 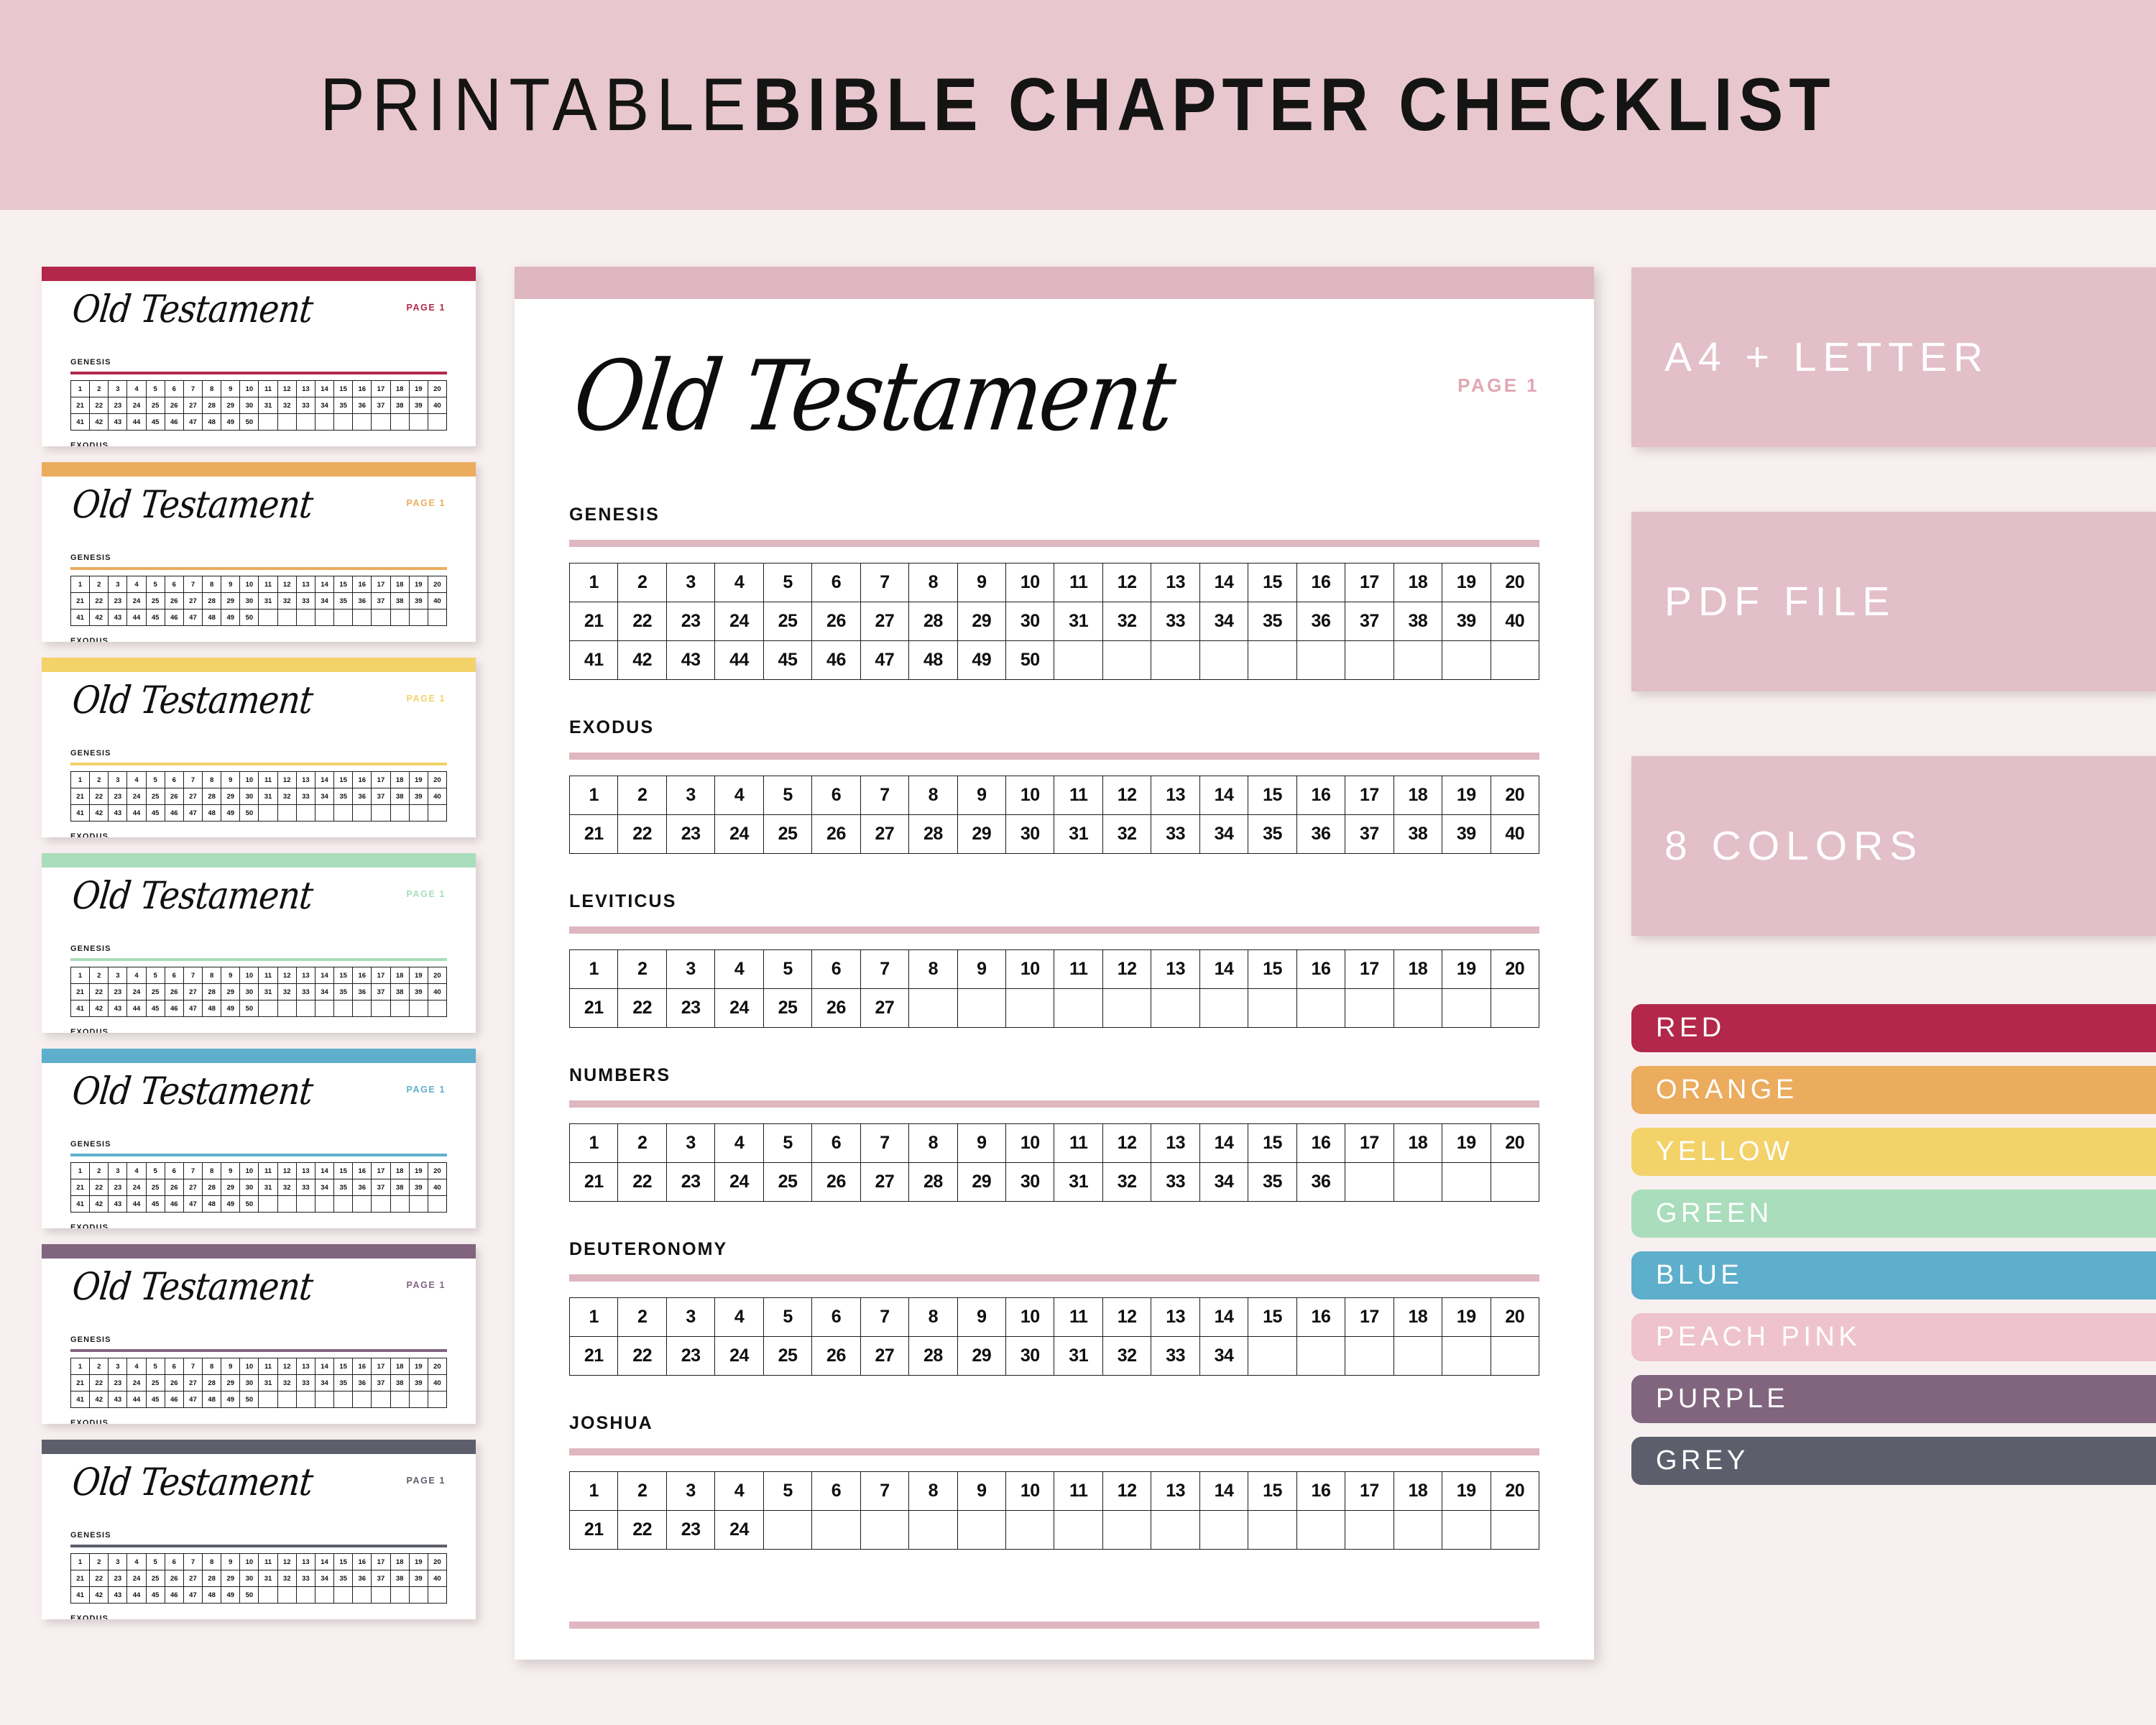 I want to click on chapter-checkbox-cell: 6, so click(x=837, y=795).